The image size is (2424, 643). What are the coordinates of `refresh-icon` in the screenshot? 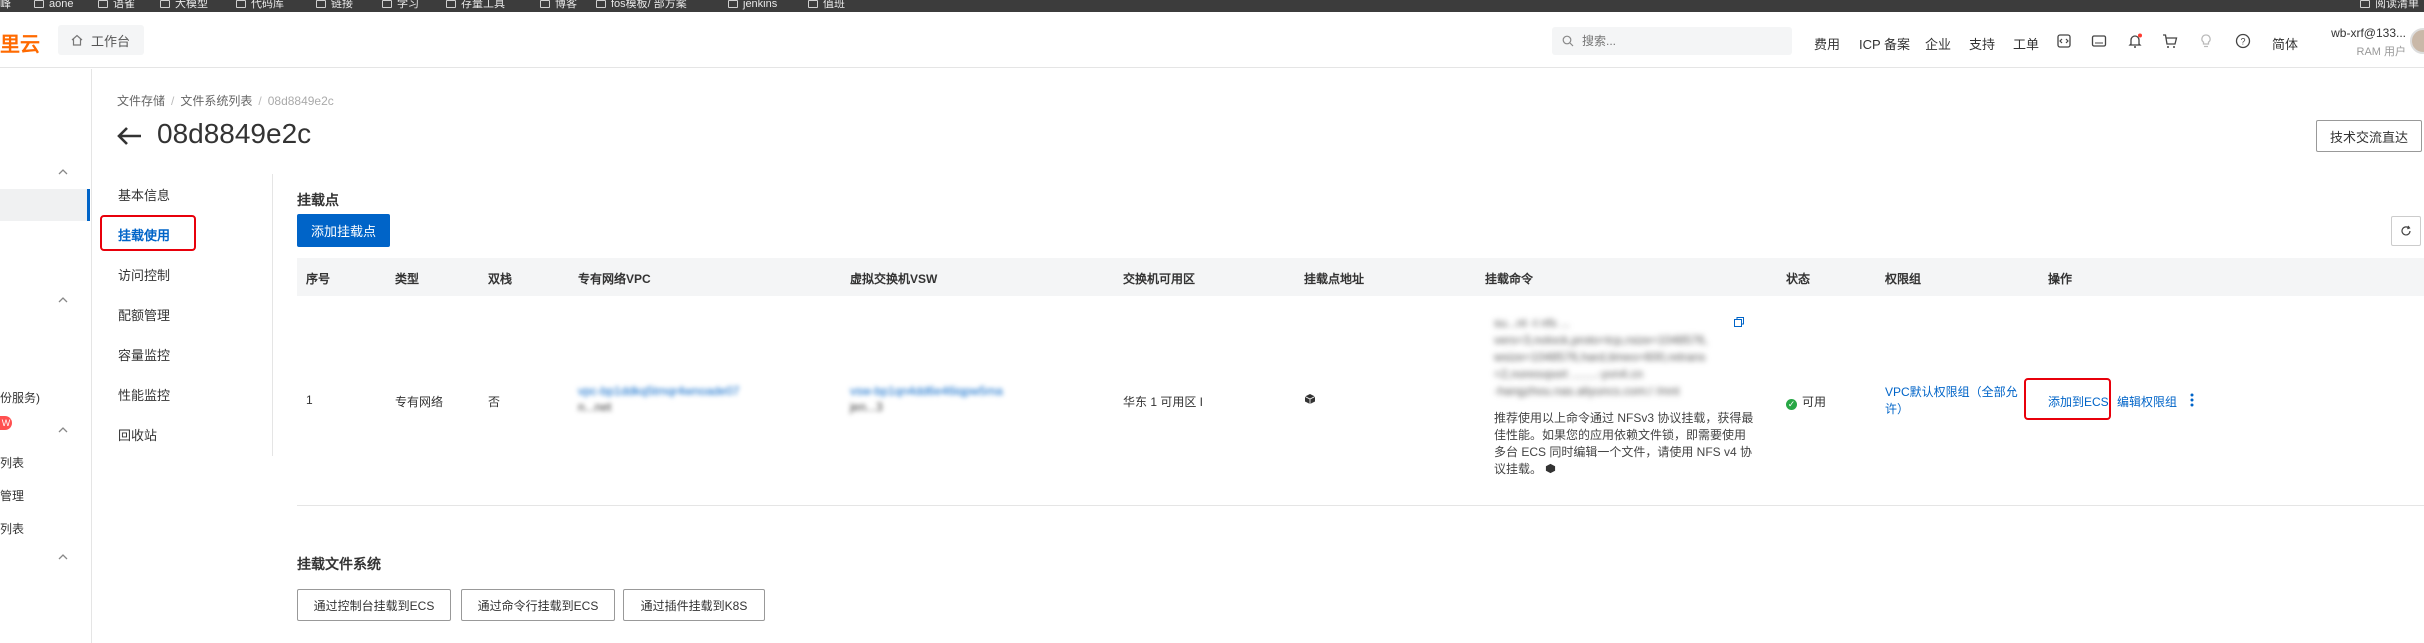 It's located at (2406, 230).